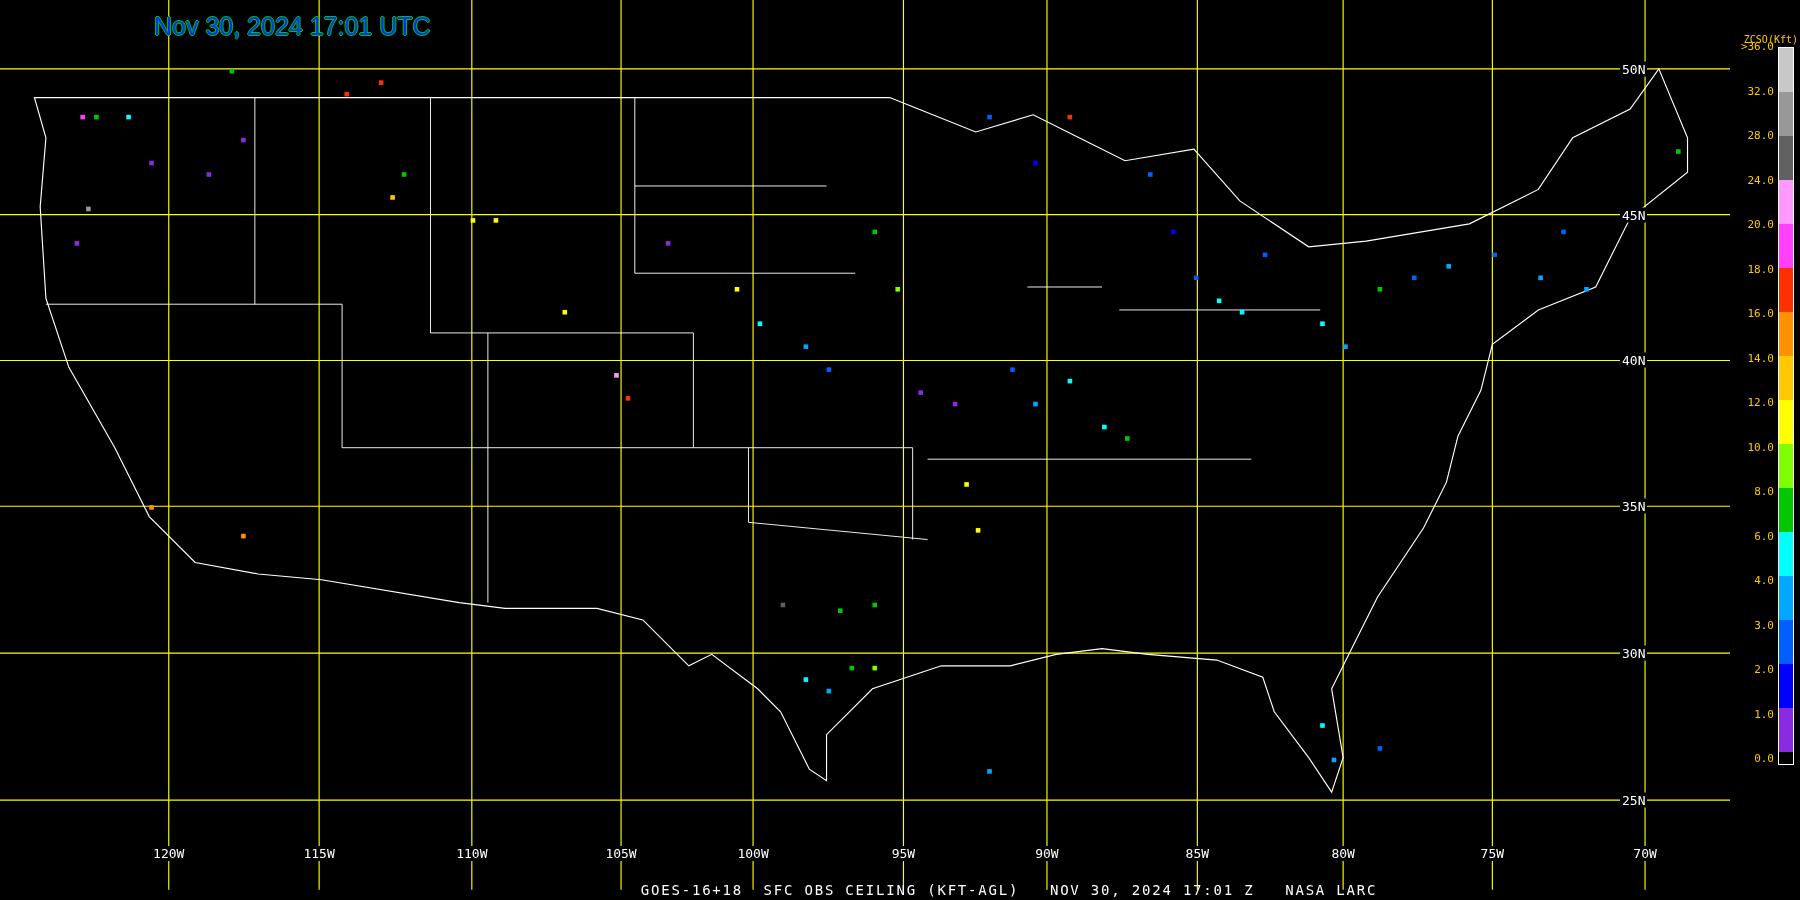  What do you see at coordinates (1634, 69) in the screenshot?
I see `latitude-label: 50N` at bounding box center [1634, 69].